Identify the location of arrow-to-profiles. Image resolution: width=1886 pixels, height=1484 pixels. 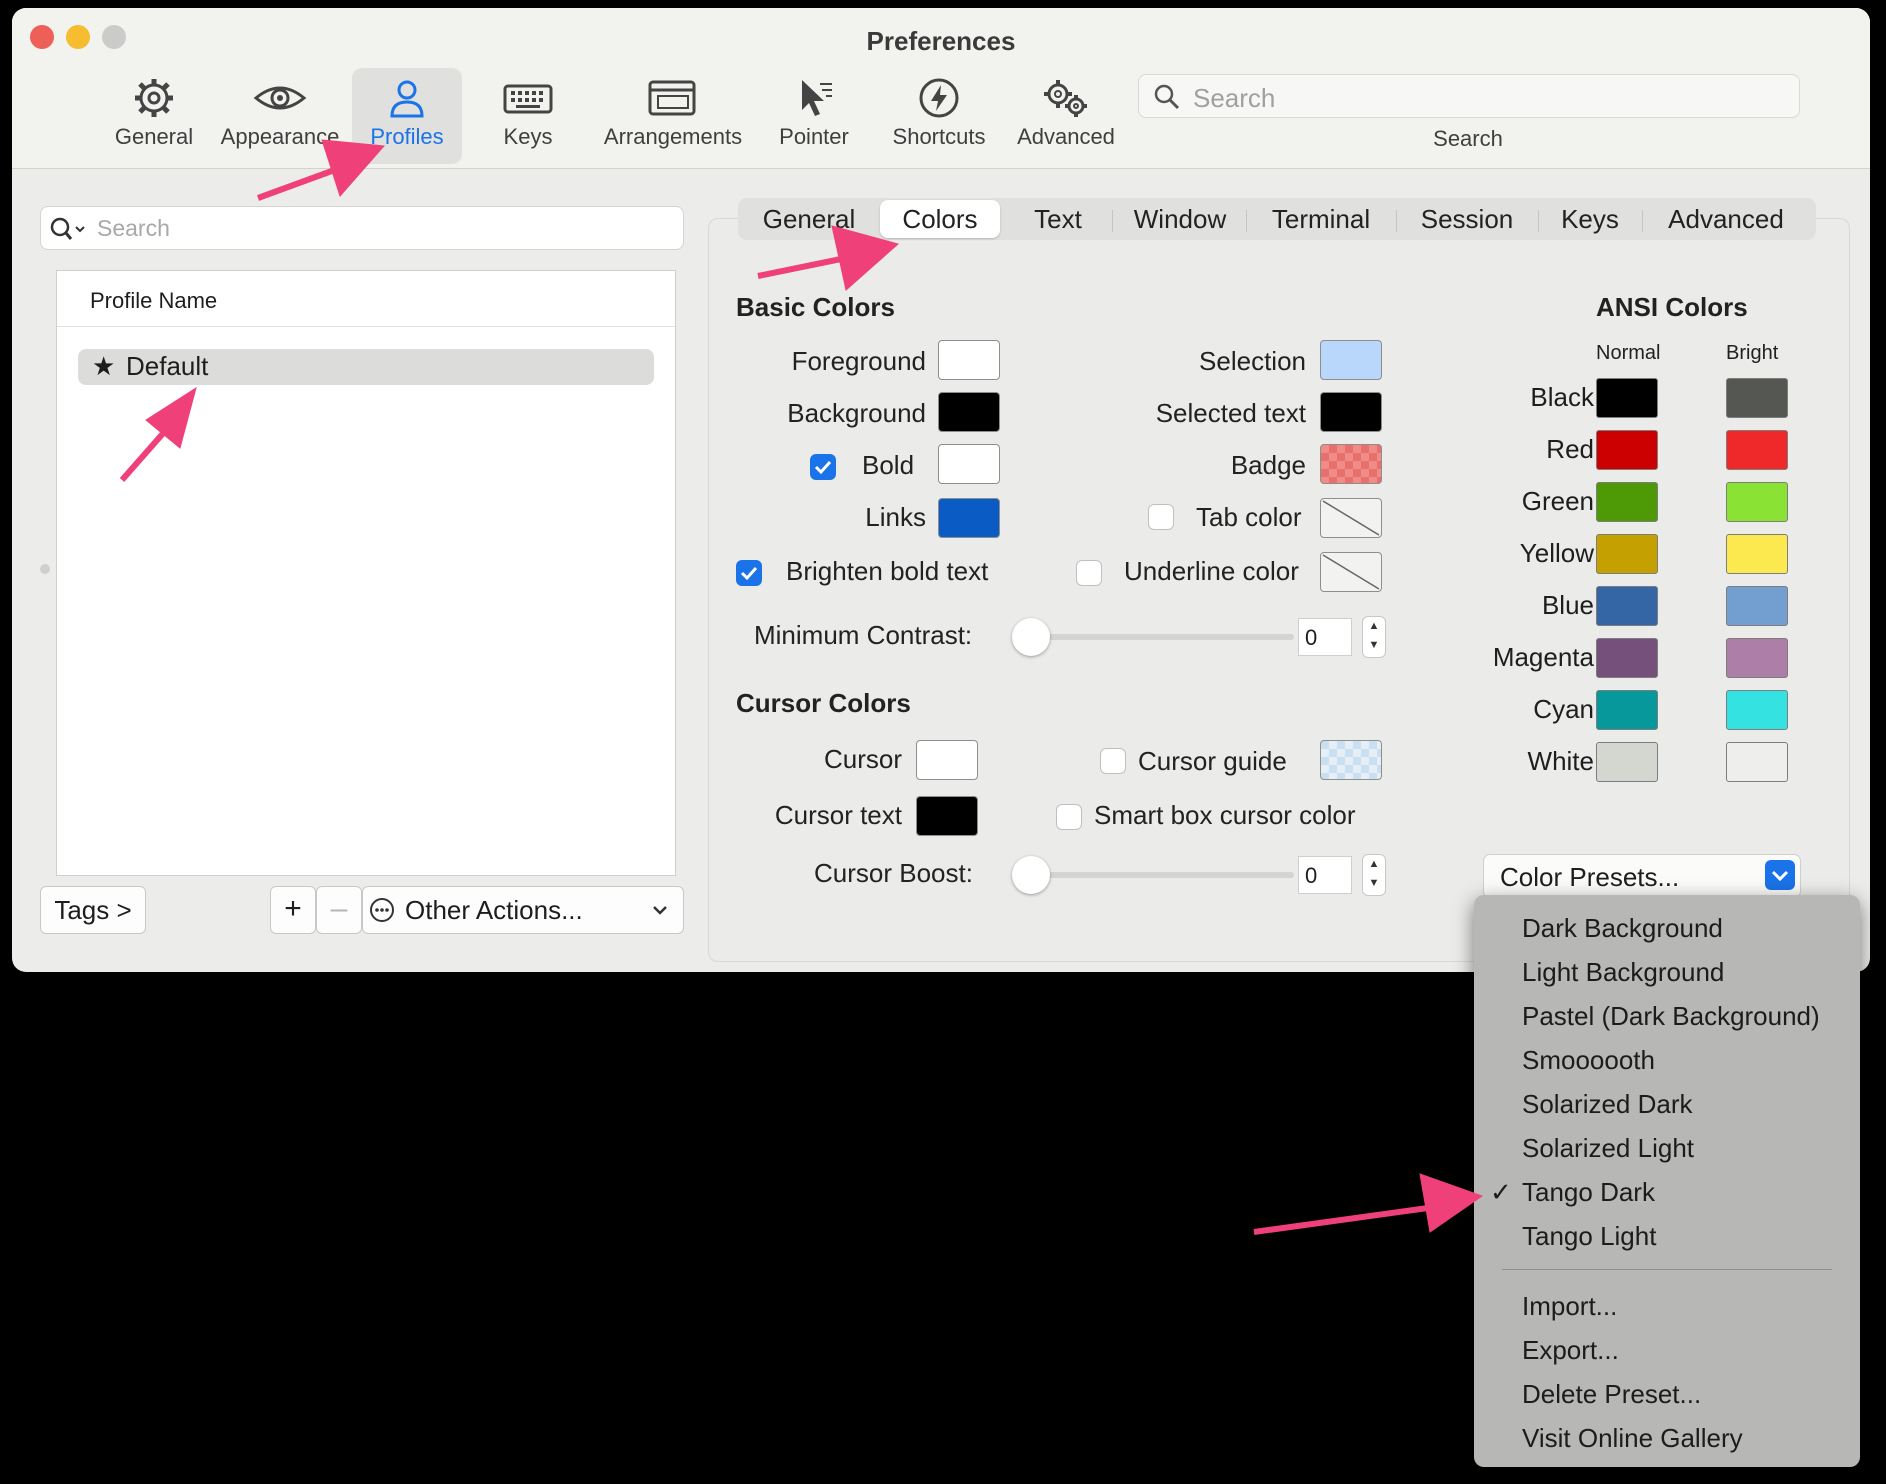
(321, 170).